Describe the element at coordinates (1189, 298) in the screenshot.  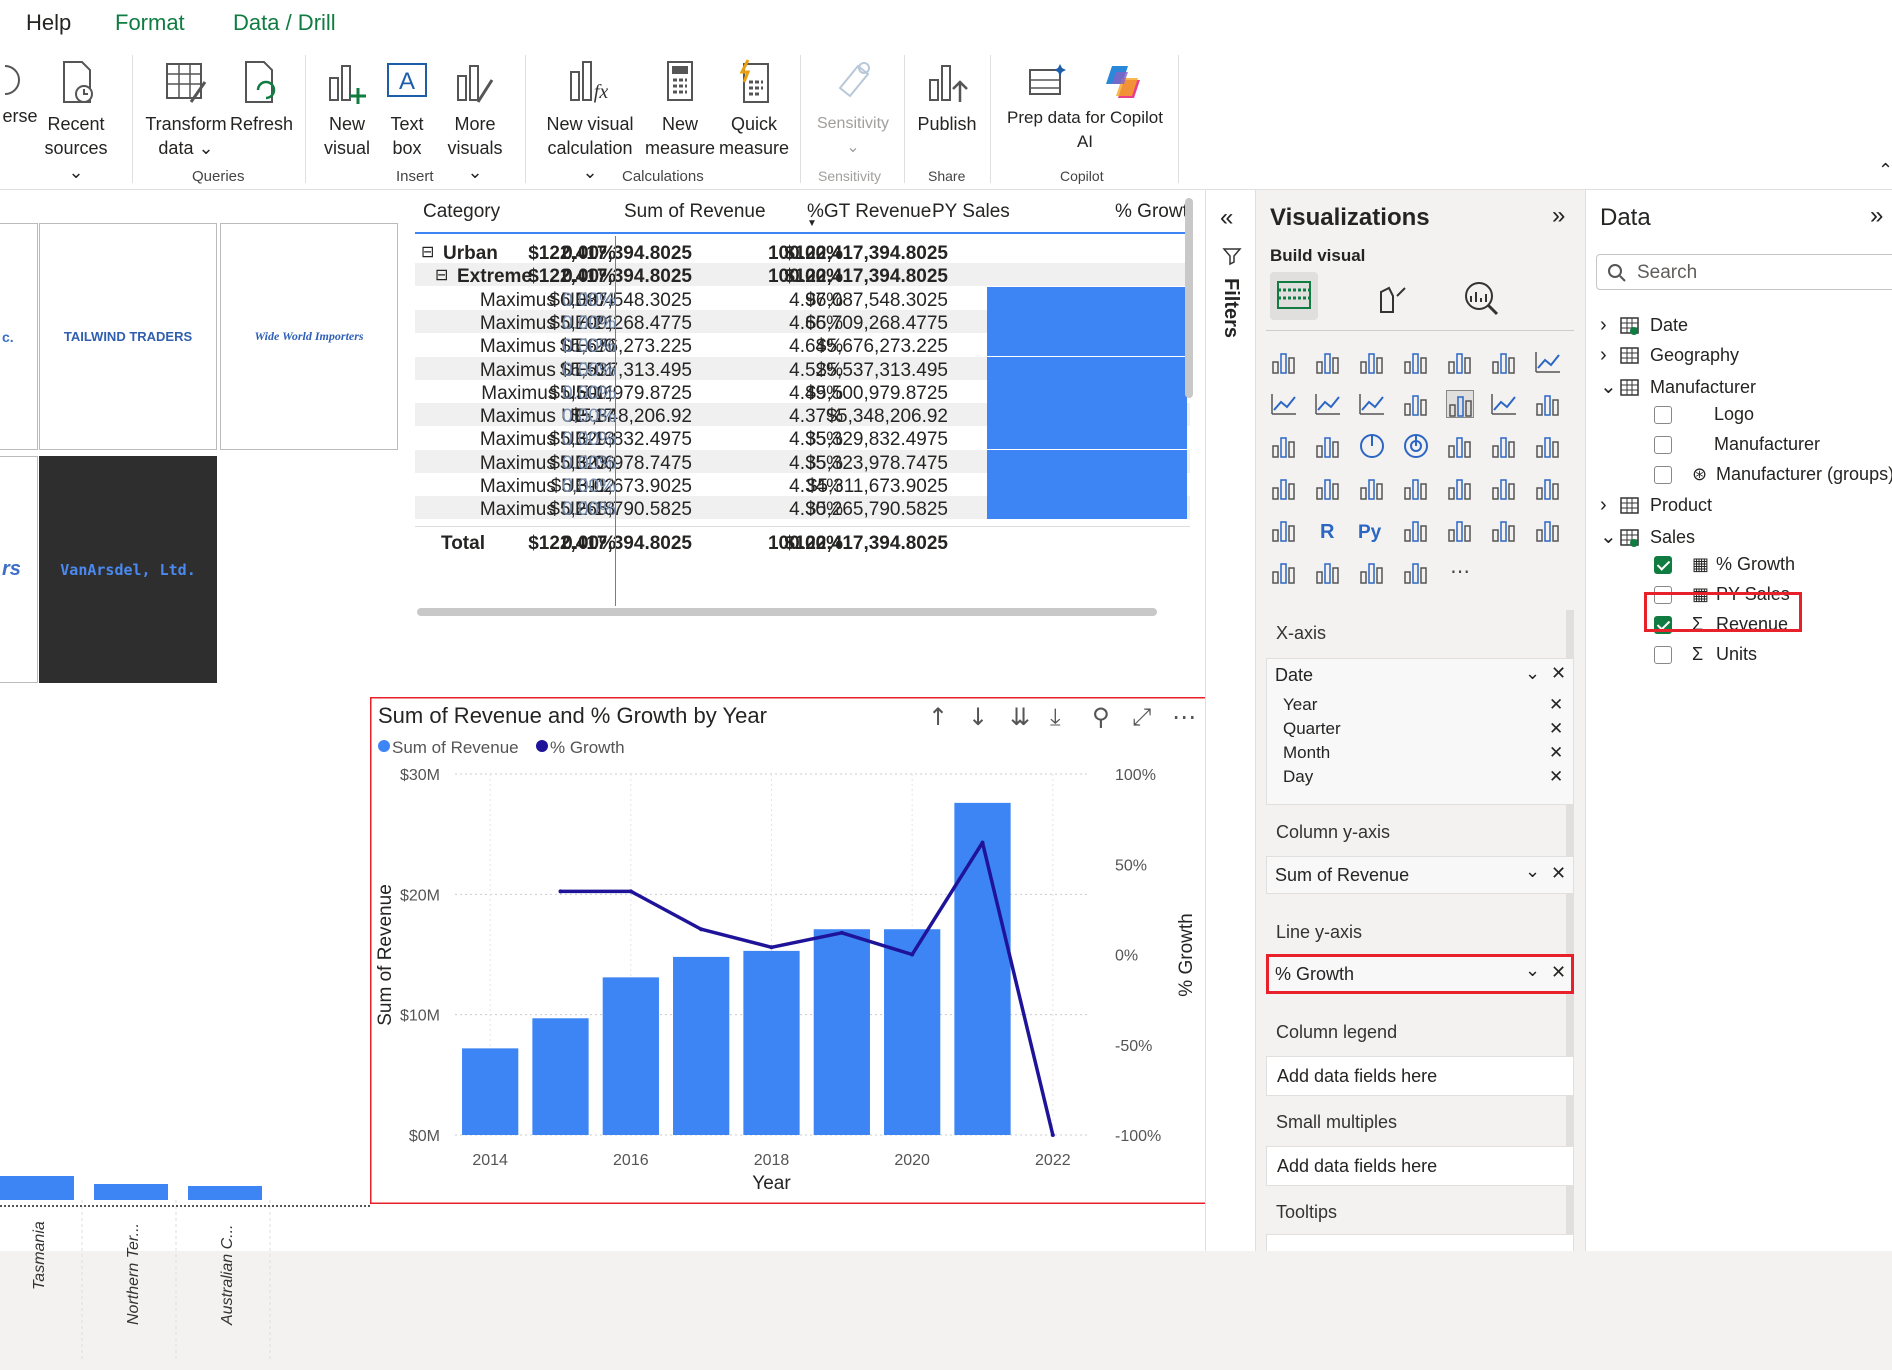
I see `matrix-vertical-scrollbar` at that location.